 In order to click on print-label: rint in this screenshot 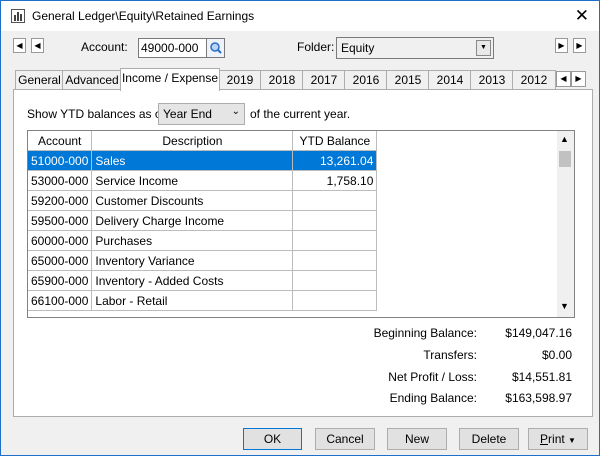, I will do `click(556, 439)`.